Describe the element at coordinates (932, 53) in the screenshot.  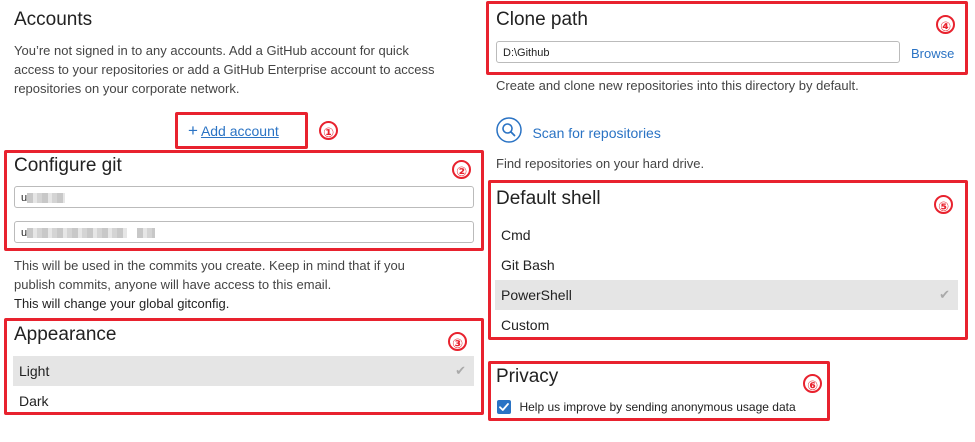
I see `browse-button: Browse` at that location.